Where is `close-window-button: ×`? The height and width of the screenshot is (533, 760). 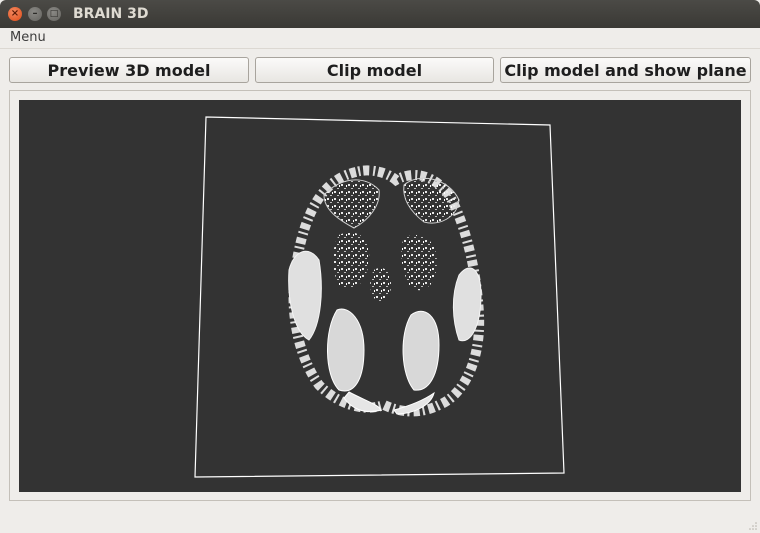
close-window-button: × is located at coordinates (15, 14).